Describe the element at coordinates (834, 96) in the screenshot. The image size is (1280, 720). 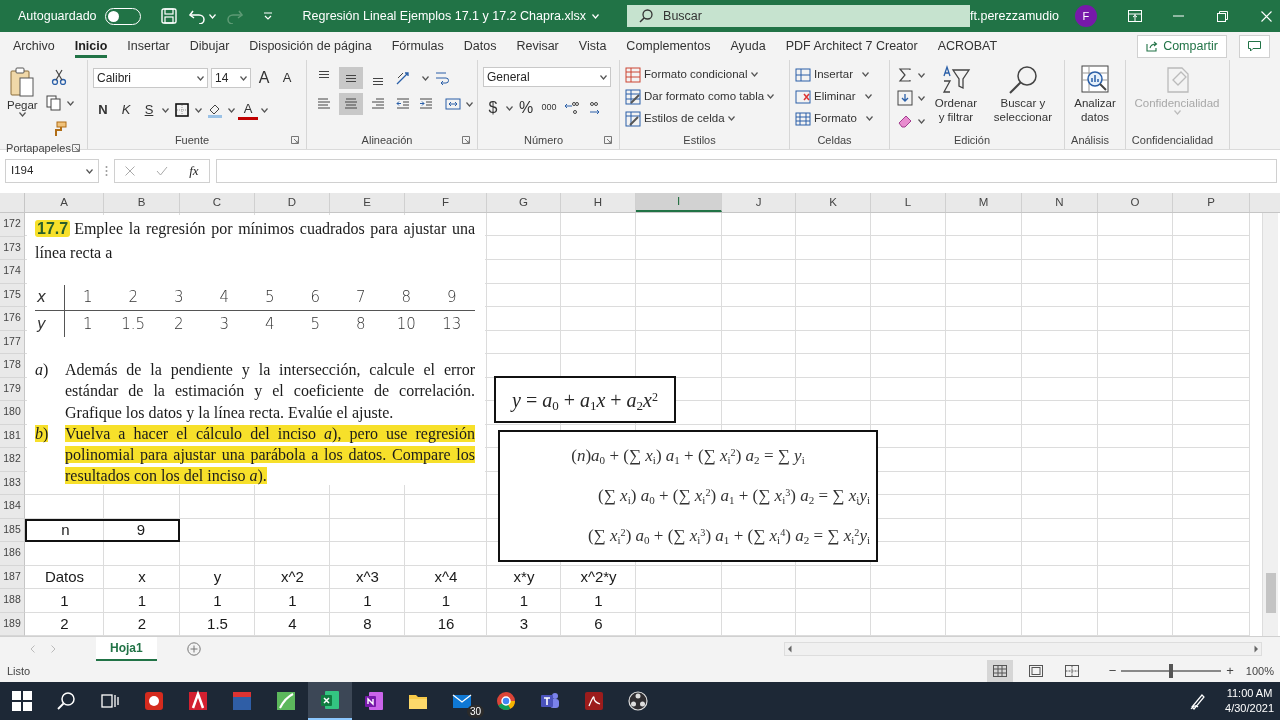
I see `delete-cells-button: Eliminar` at that location.